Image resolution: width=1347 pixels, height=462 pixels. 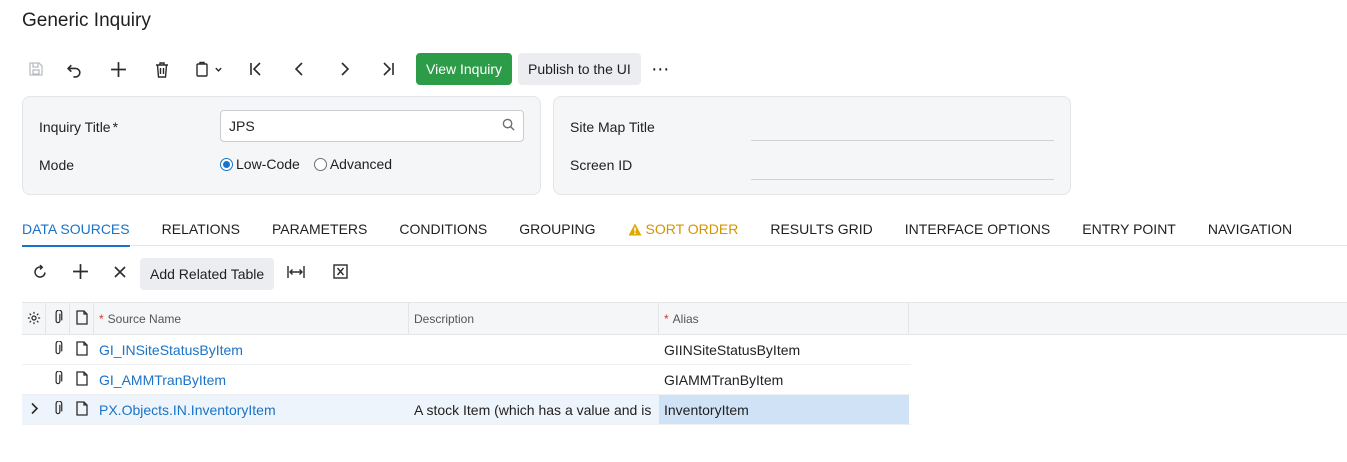 I want to click on site-map-title-label: Site Map Title, so click(x=612, y=127).